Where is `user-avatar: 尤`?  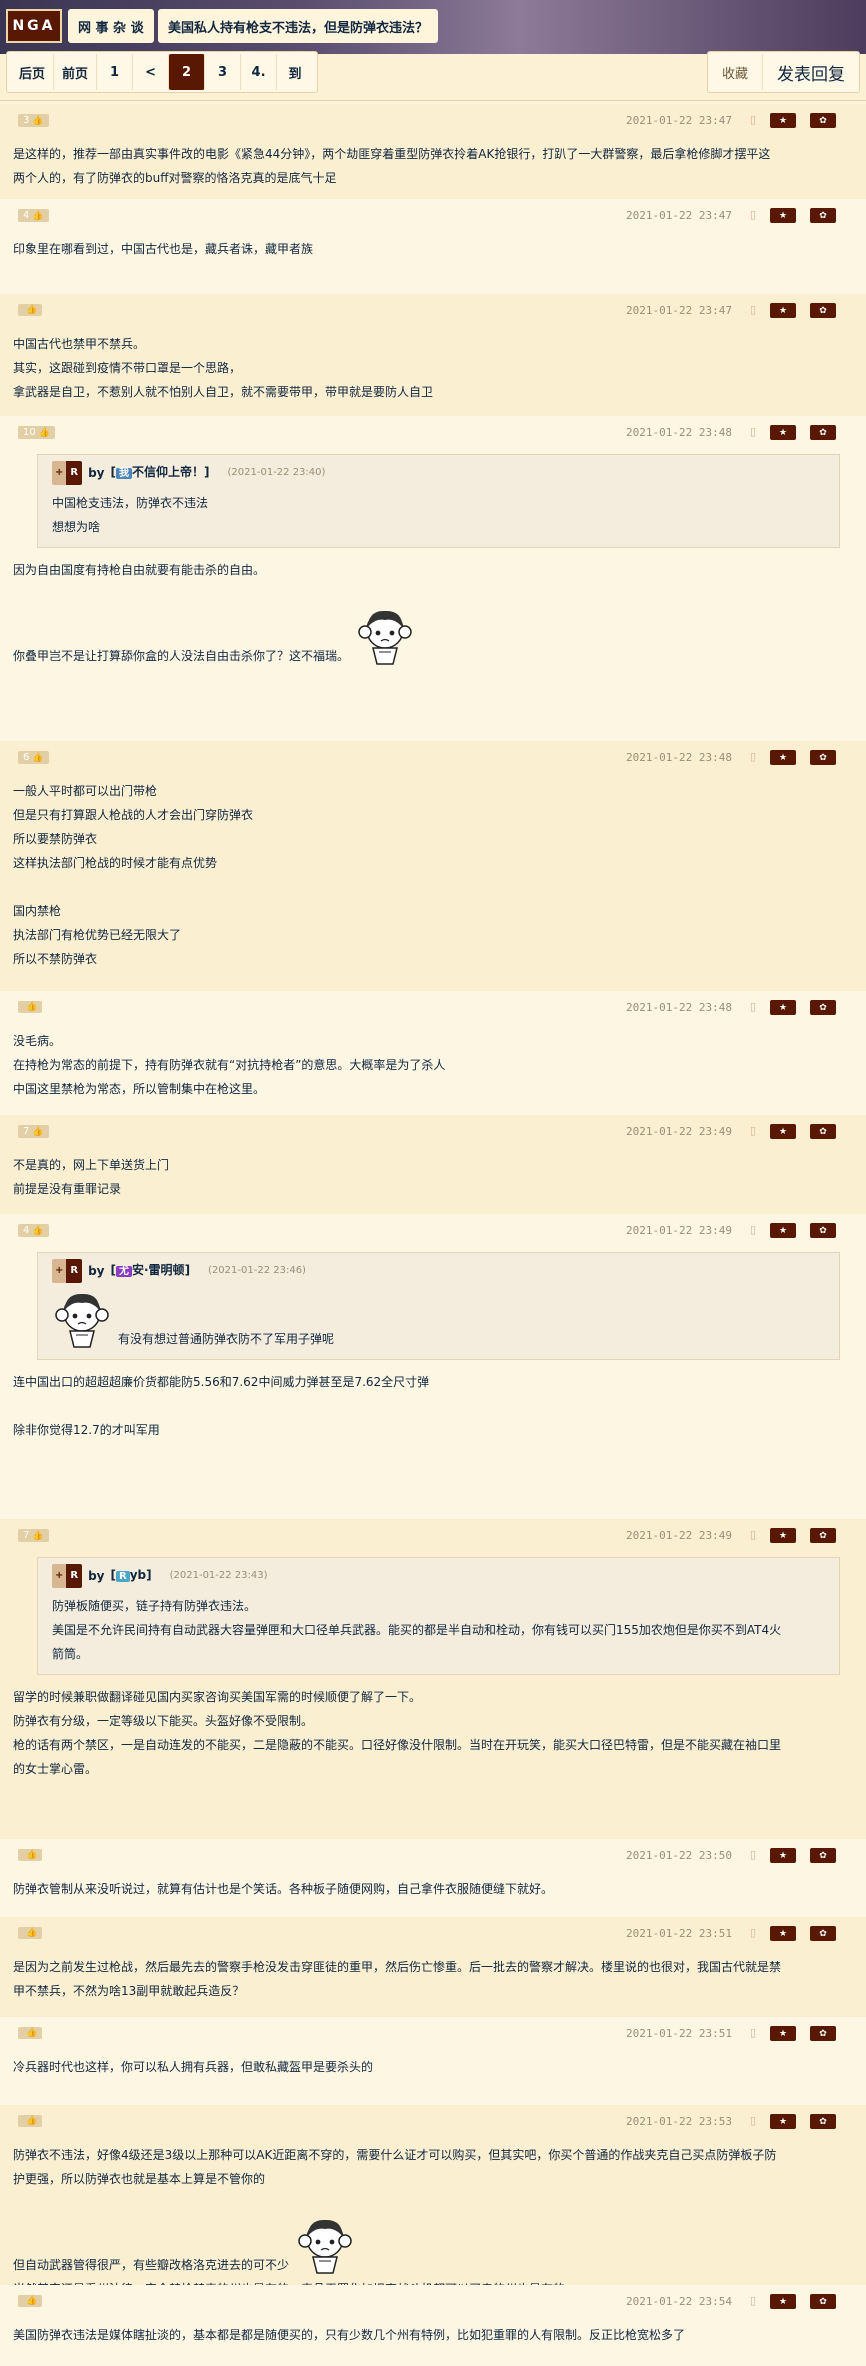 user-avatar: 尤 is located at coordinates (124, 1271).